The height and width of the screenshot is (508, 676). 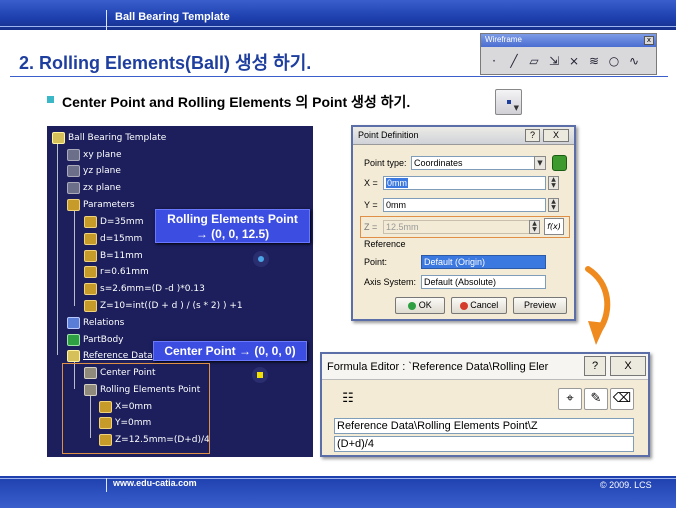 What do you see at coordinates (484, 305) in the screenshot?
I see `cancel-label: Cancel` at bounding box center [484, 305].